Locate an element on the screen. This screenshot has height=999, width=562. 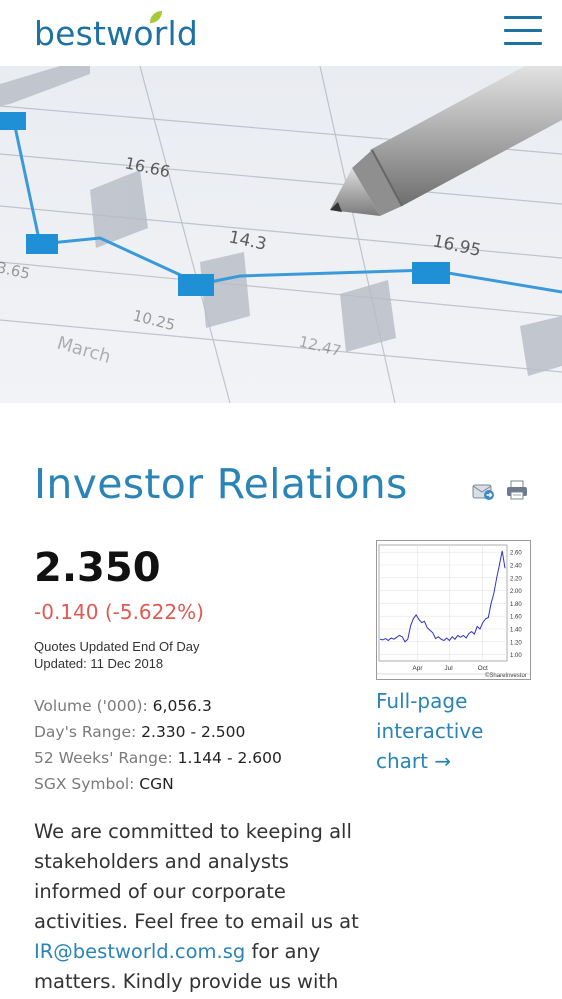
y-tick-label: 1.00 is located at coordinates (516, 656).